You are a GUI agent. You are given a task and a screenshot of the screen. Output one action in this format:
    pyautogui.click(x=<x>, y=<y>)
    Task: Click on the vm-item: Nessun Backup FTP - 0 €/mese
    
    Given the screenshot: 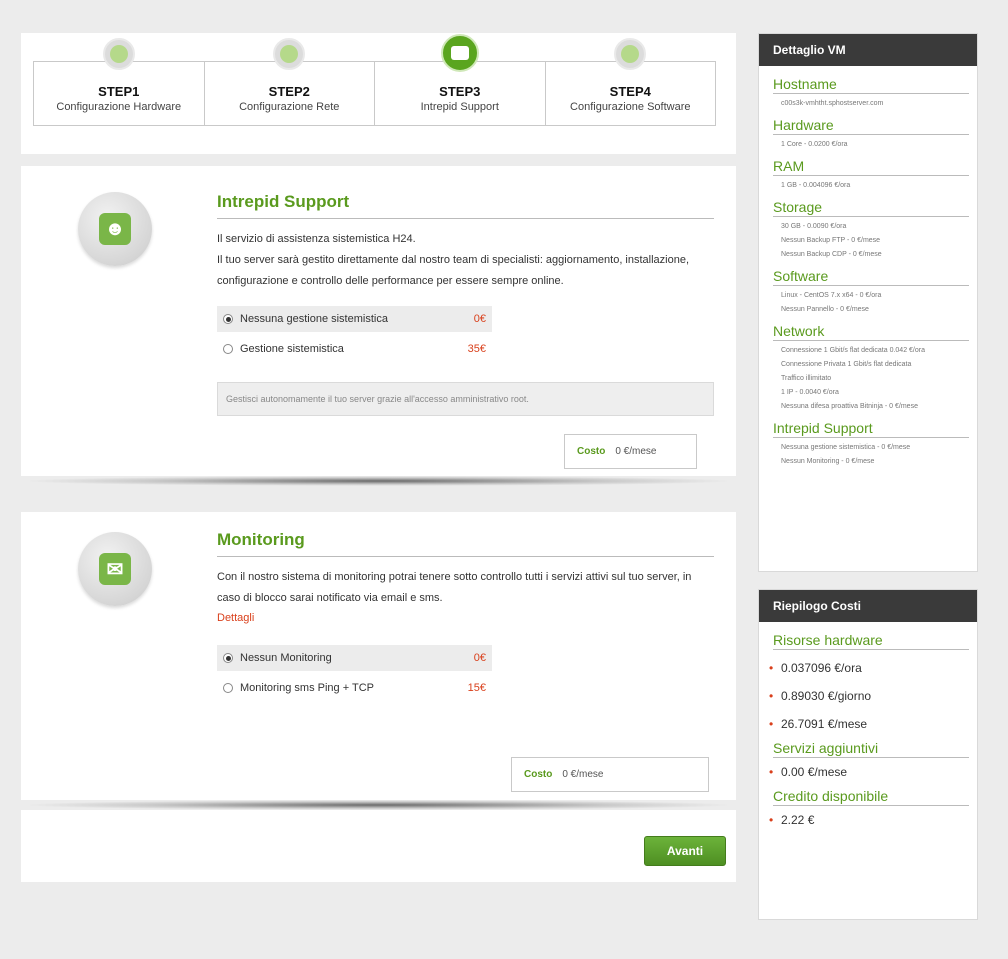 What is the action you would take?
    pyautogui.click(x=871, y=241)
    